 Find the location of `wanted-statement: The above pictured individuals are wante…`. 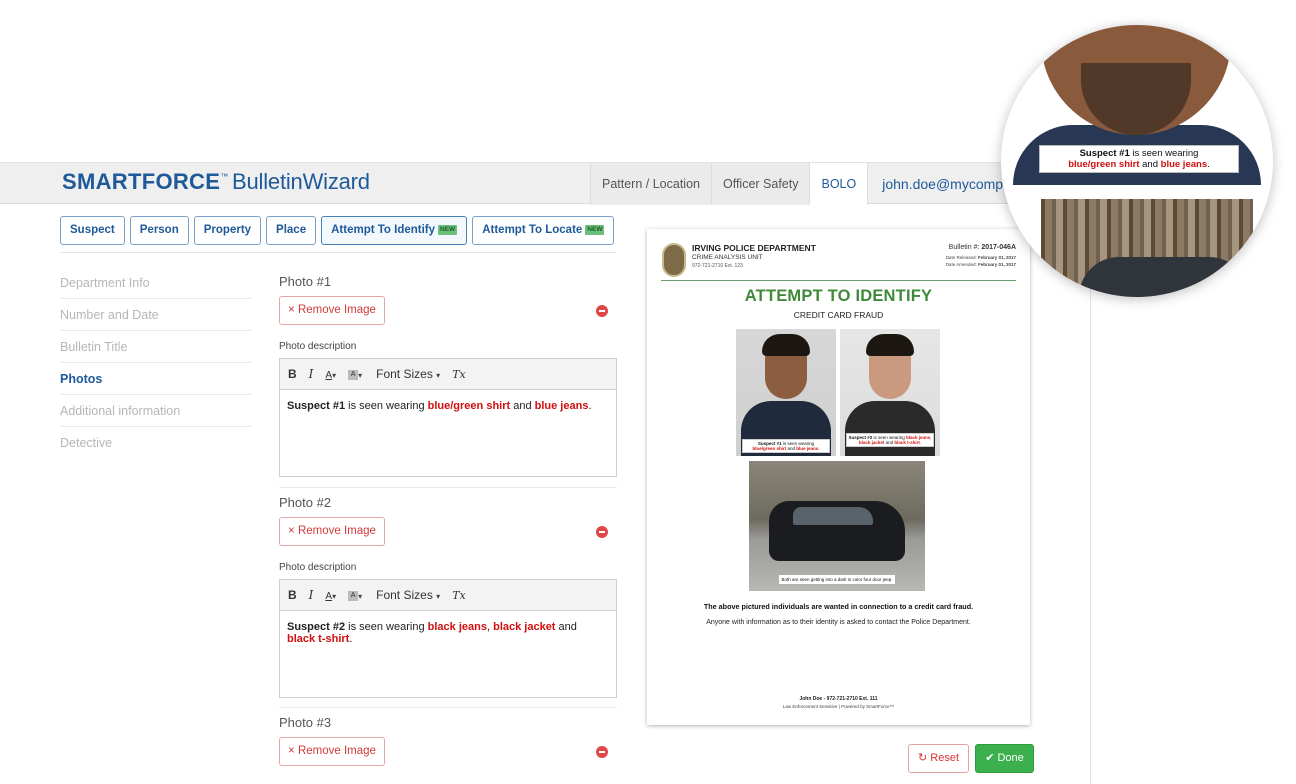

wanted-statement: The above pictured individuals are wante… is located at coordinates (838, 606).